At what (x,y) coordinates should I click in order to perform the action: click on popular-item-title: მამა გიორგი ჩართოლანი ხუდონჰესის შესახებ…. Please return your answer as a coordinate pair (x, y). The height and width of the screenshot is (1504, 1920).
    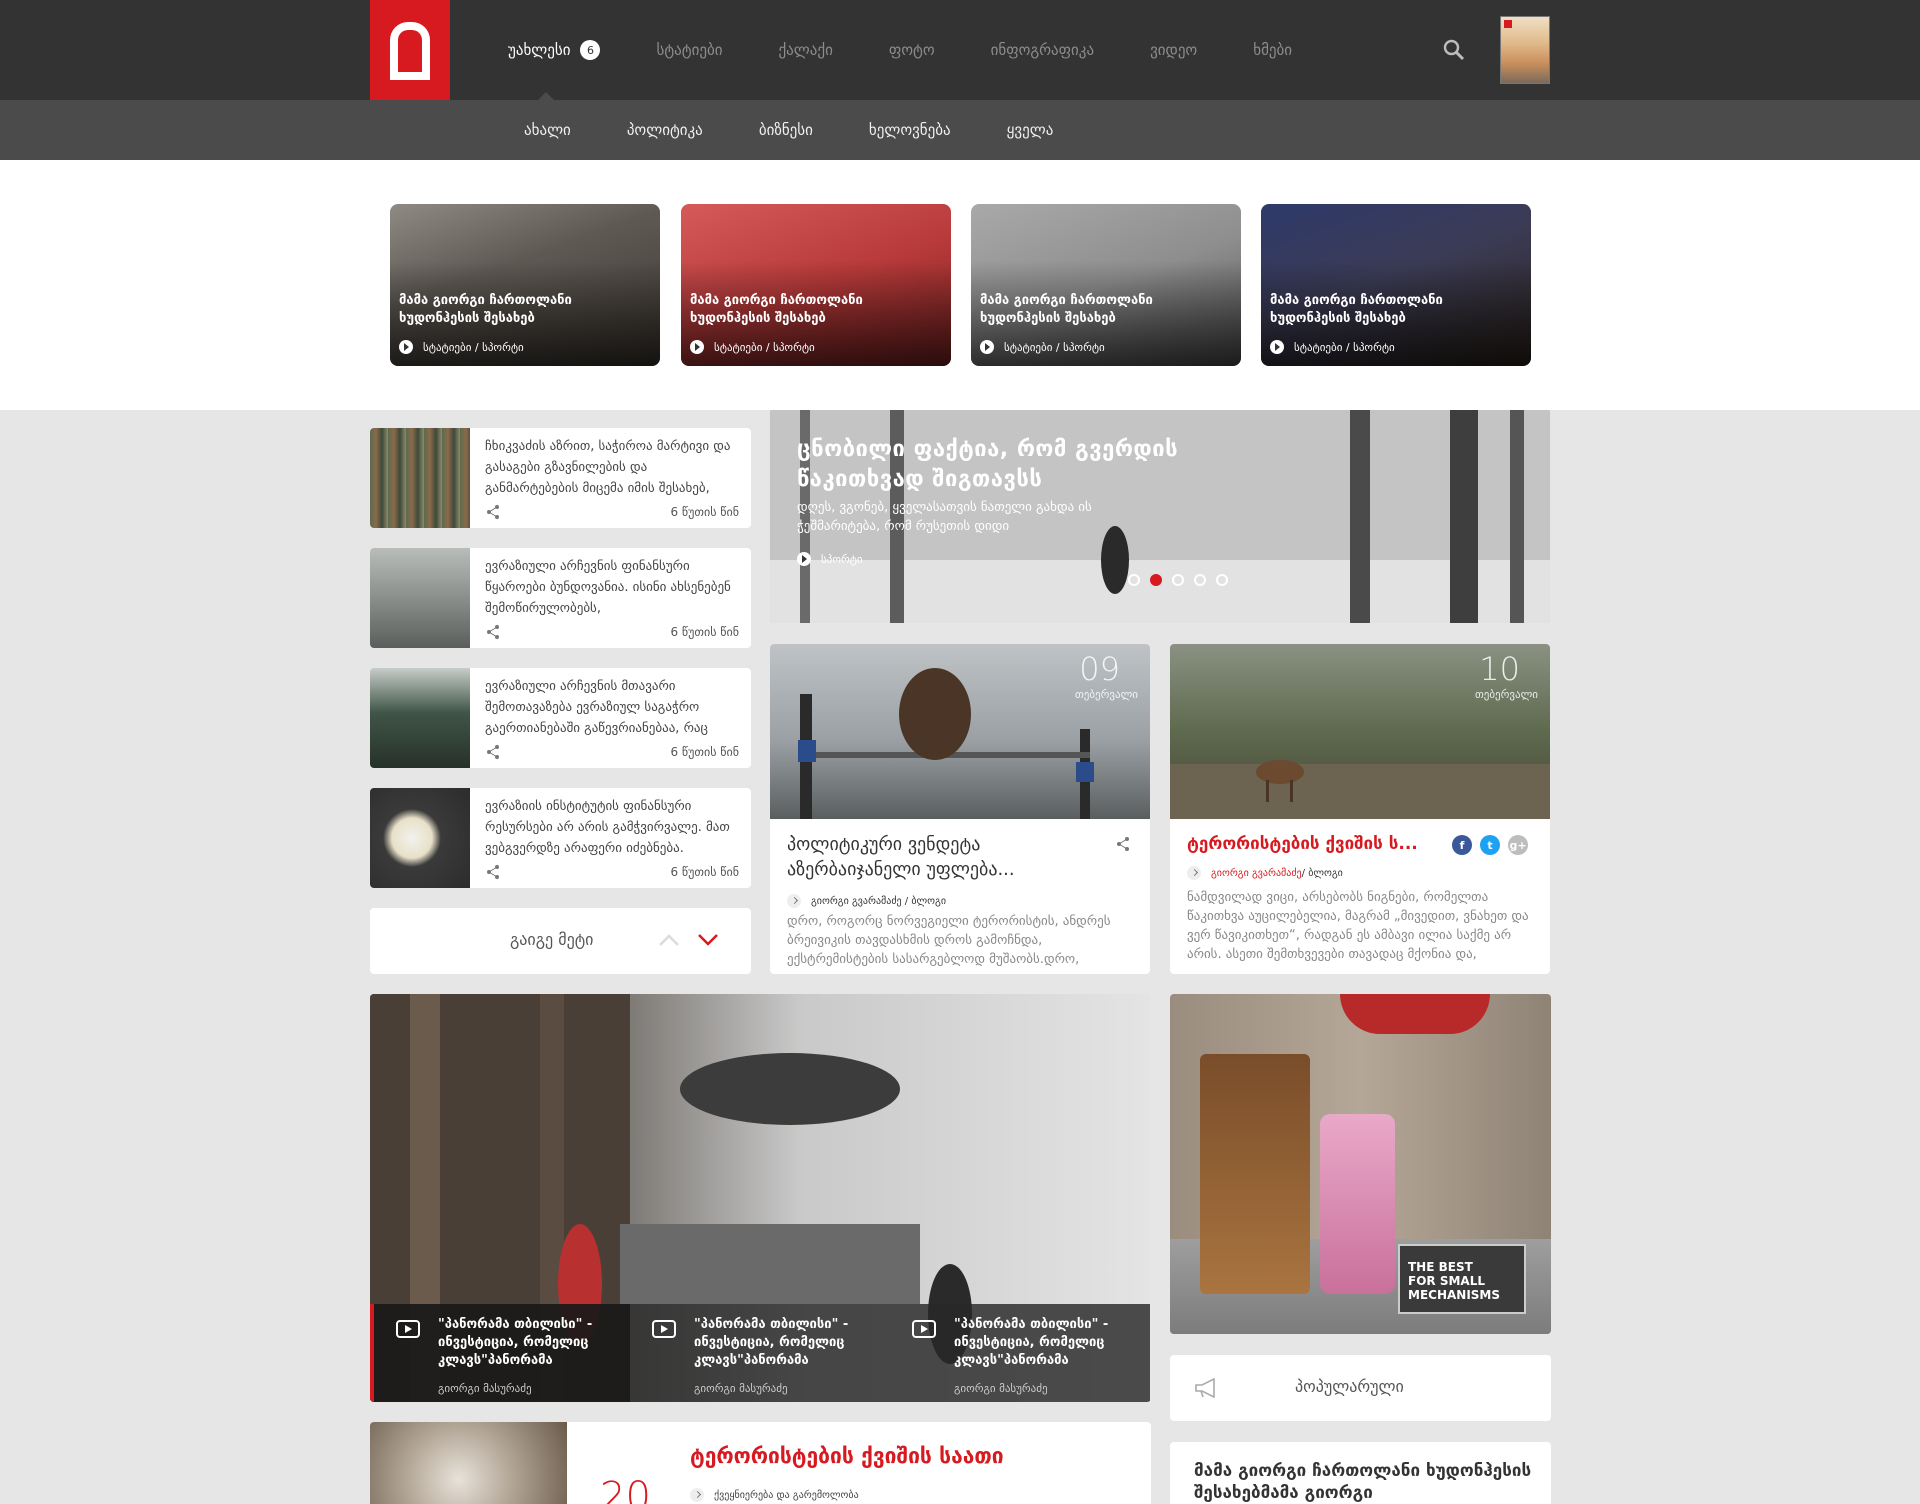
    Looking at the image, I should click on (1363, 1482).